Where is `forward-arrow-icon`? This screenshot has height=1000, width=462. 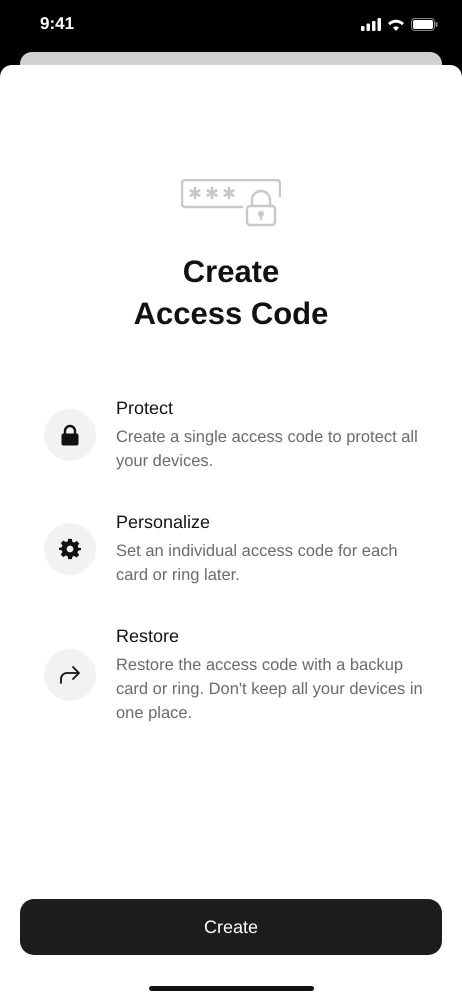 forward-arrow-icon is located at coordinates (70, 675).